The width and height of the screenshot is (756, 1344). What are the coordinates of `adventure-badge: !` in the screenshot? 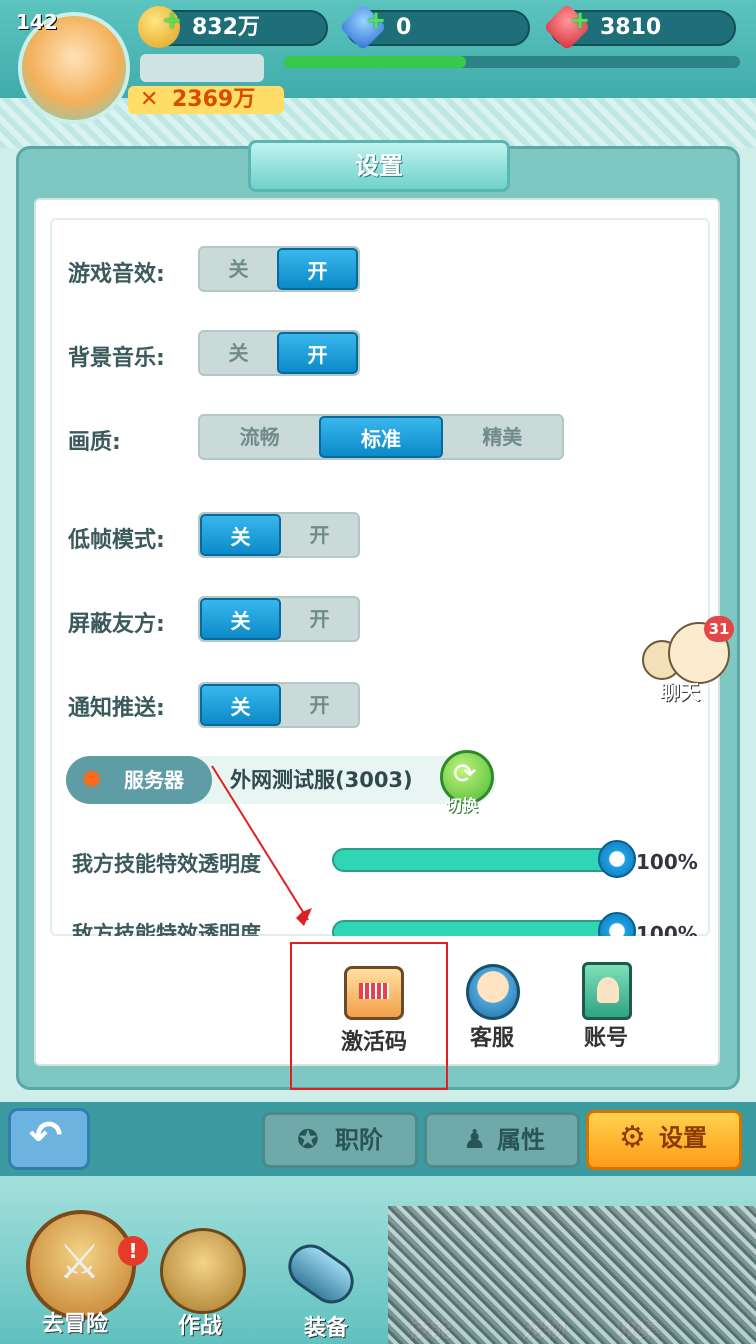 It's located at (133, 1251).